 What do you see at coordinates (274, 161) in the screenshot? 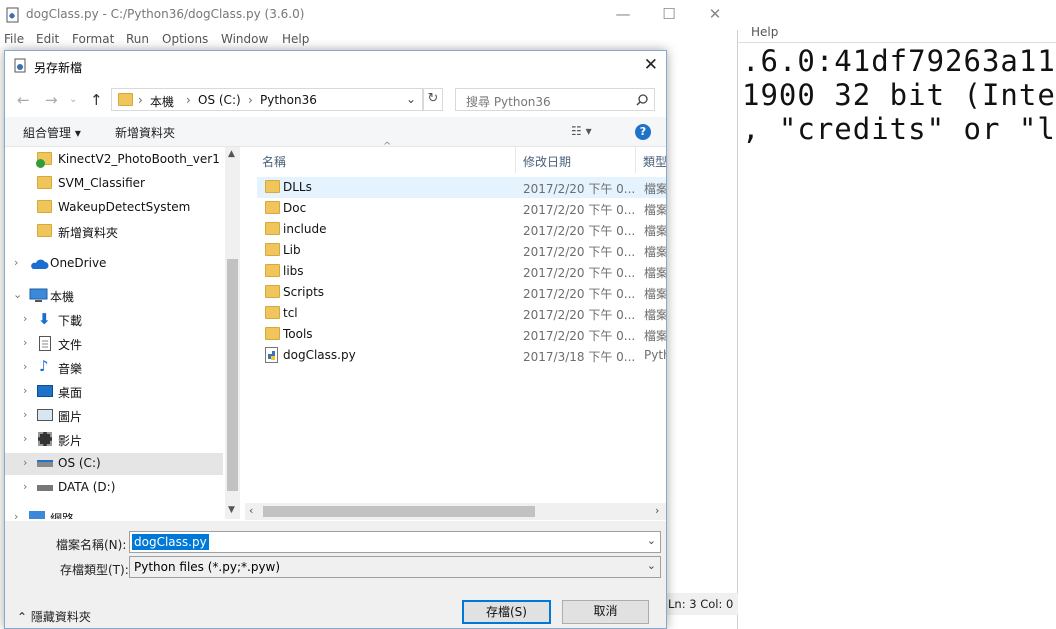
I see `column-name: 名稱` at bounding box center [274, 161].